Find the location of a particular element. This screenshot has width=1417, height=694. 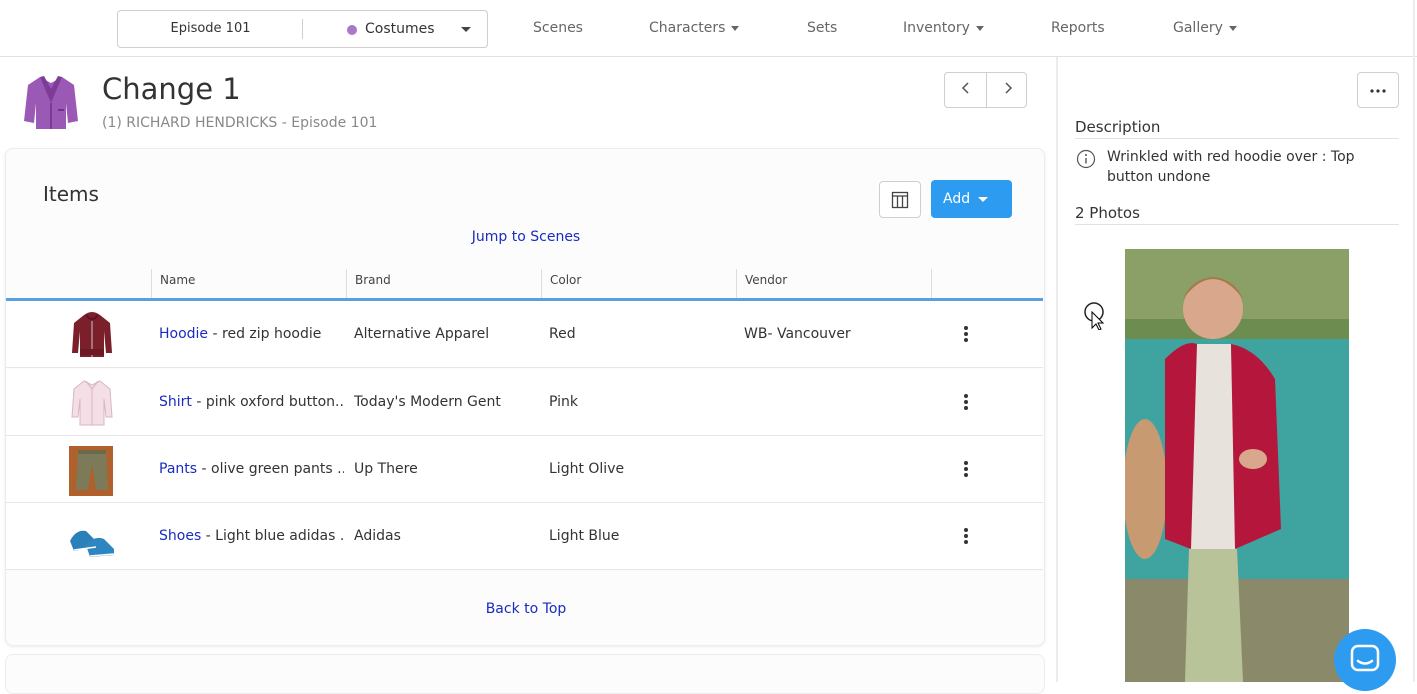

page-subtitle: (1) RICHARD HENDRICKS - Episode 101 is located at coordinates (240, 123).